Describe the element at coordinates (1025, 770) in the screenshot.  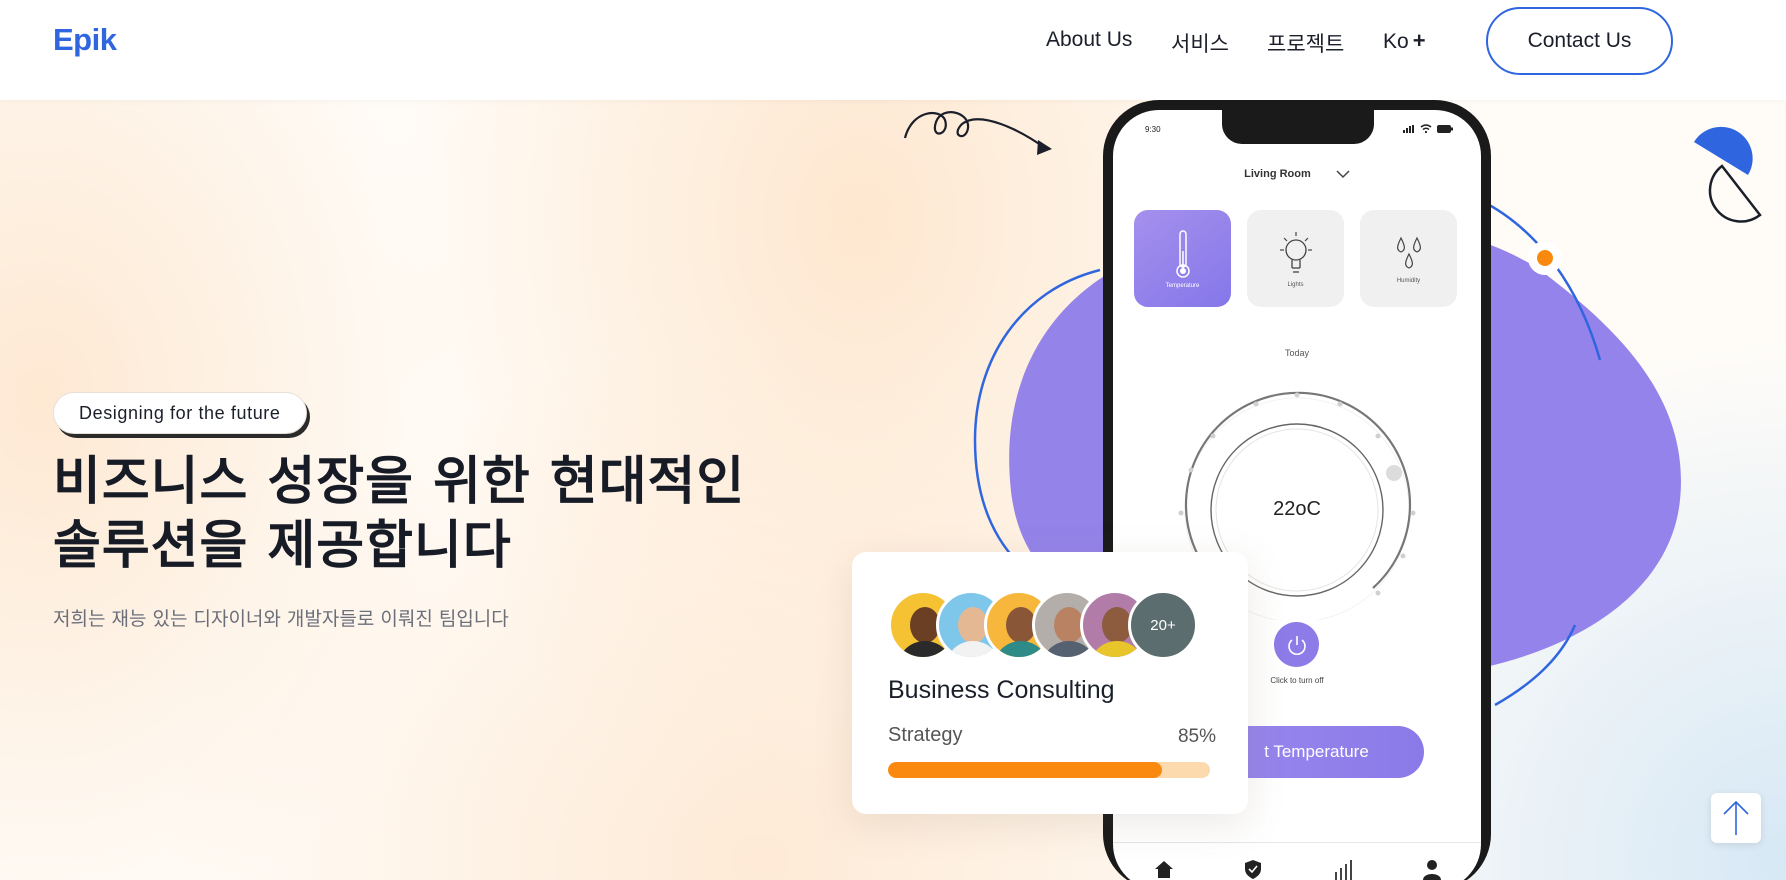
I see `progress-fill` at that location.